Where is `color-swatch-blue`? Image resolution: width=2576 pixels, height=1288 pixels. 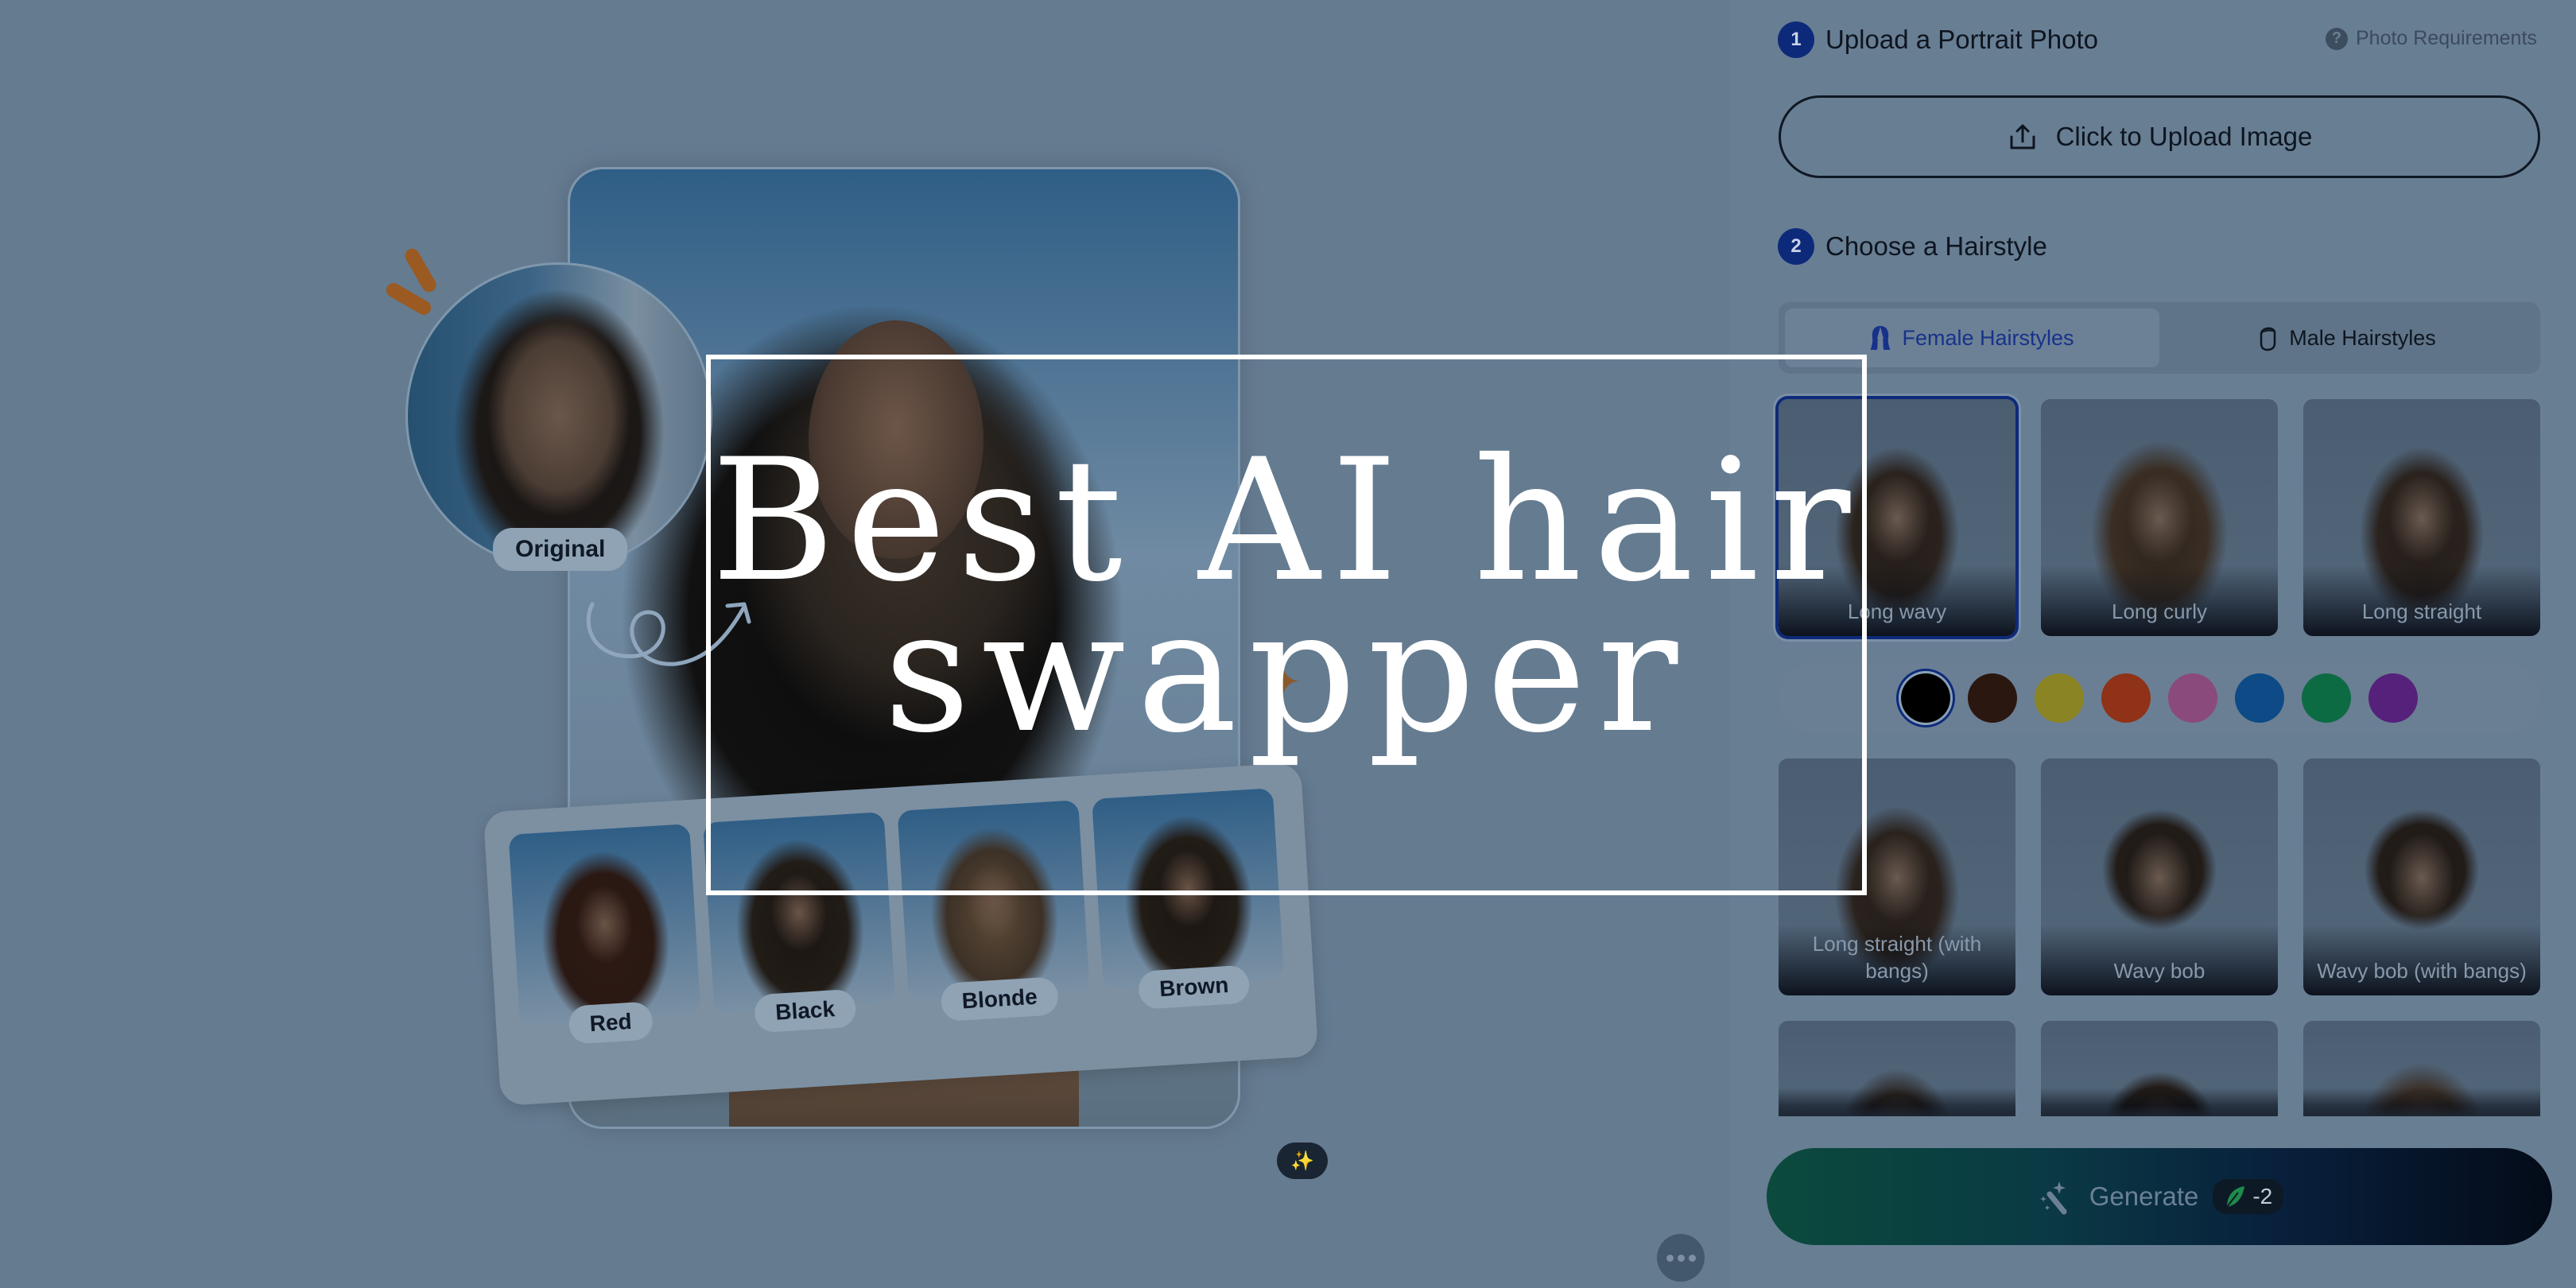 color-swatch-blue is located at coordinates (2259, 698).